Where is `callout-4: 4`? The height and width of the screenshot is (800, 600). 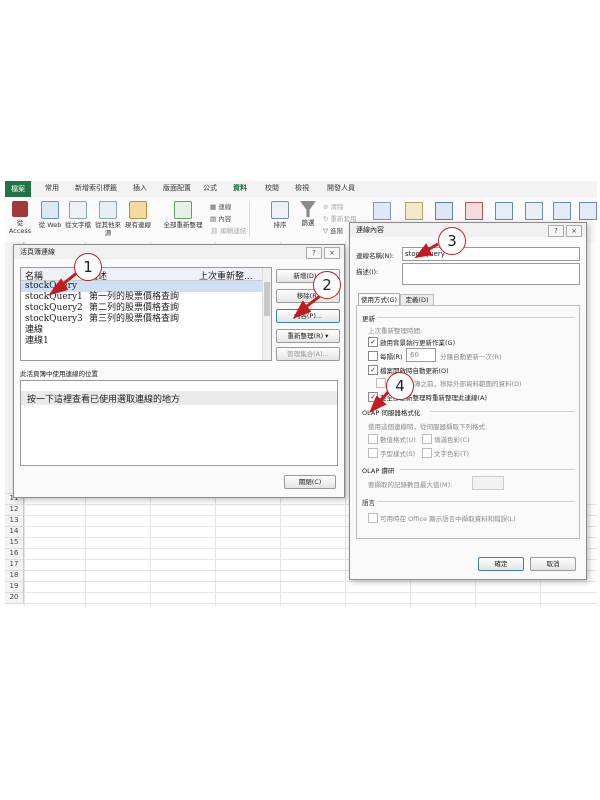 callout-4: 4 is located at coordinates (400, 386).